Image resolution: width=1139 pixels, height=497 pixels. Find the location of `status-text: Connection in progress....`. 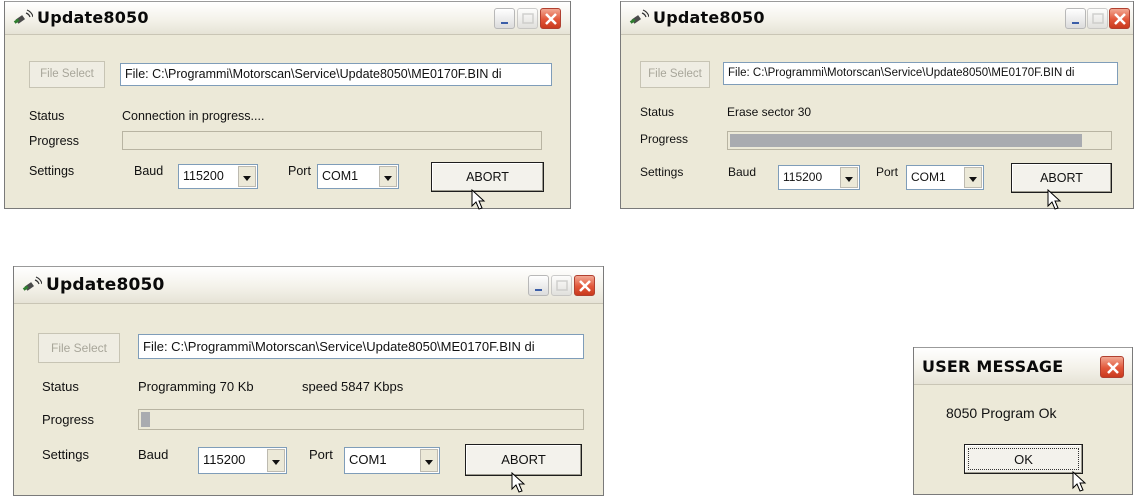

status-text: Connection in progress.... is located at coordinates (193, 116).